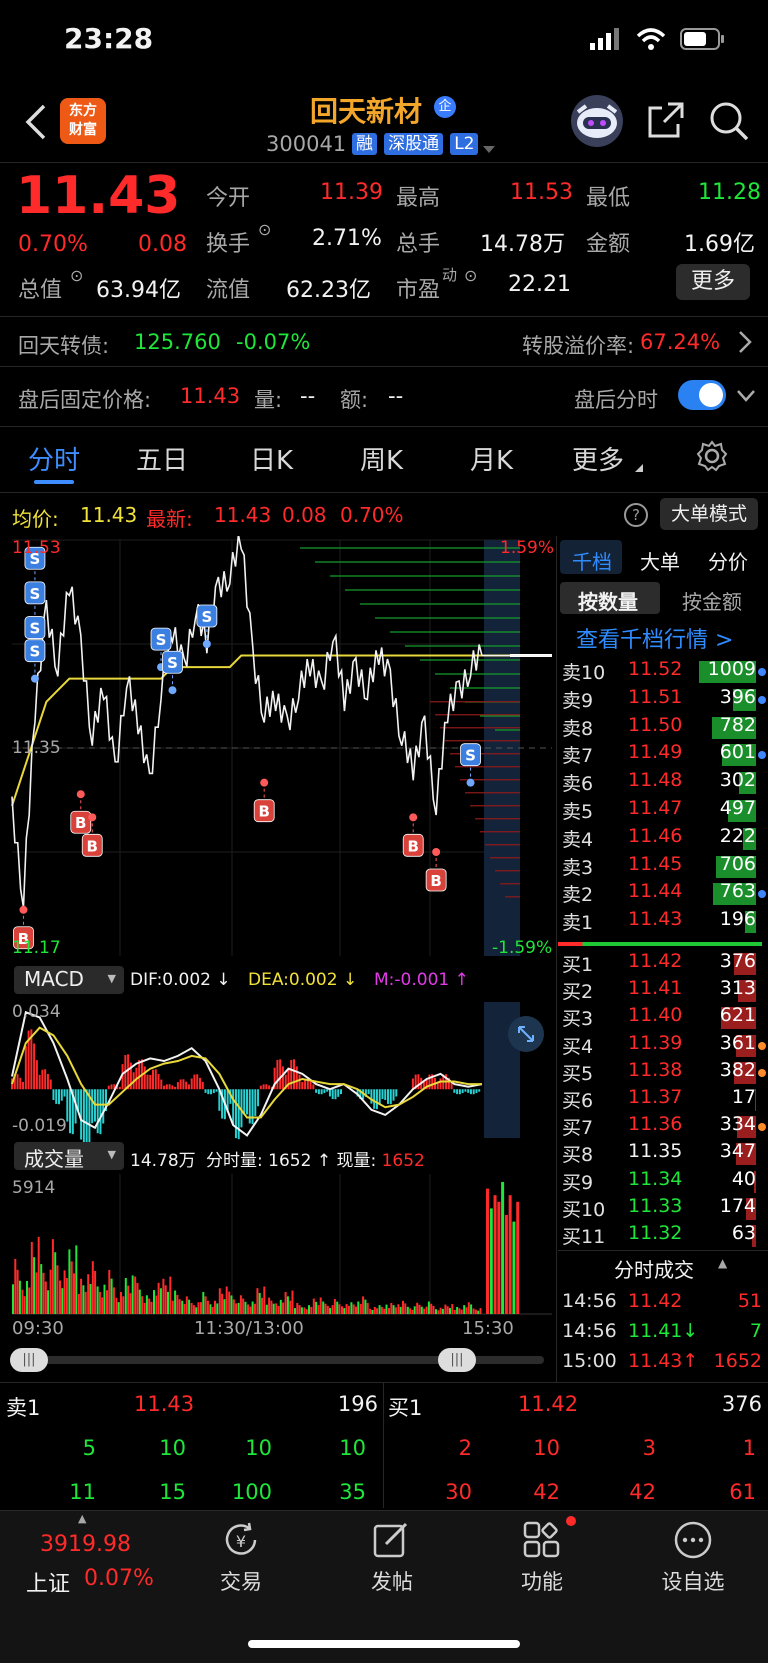 Image resolution: width=768 pixels, height=1663 pixels. What do you see at coordinates (663, 922) in the screenshot?
I see `ask-row: 卖1 11.43 196` at bounding box center [663, 922].